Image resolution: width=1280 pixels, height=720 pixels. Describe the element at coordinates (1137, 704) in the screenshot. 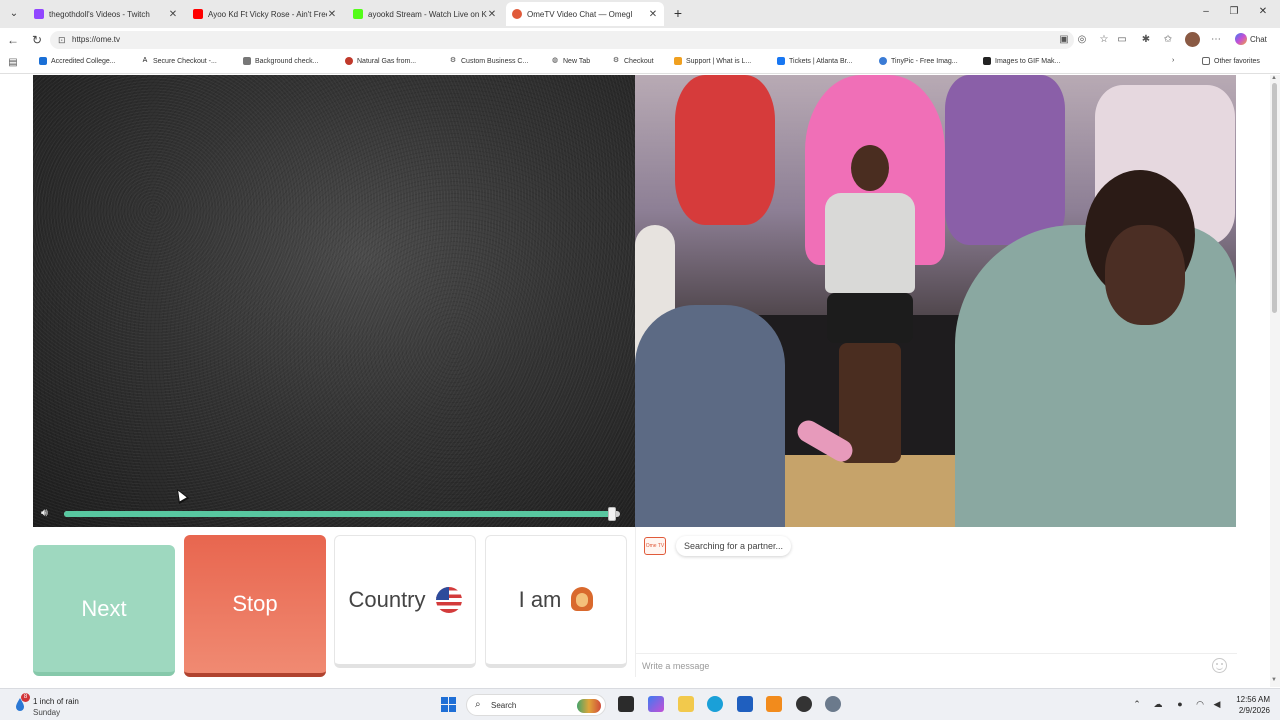

I see `chevron-up-icon: ⌃` at that location.